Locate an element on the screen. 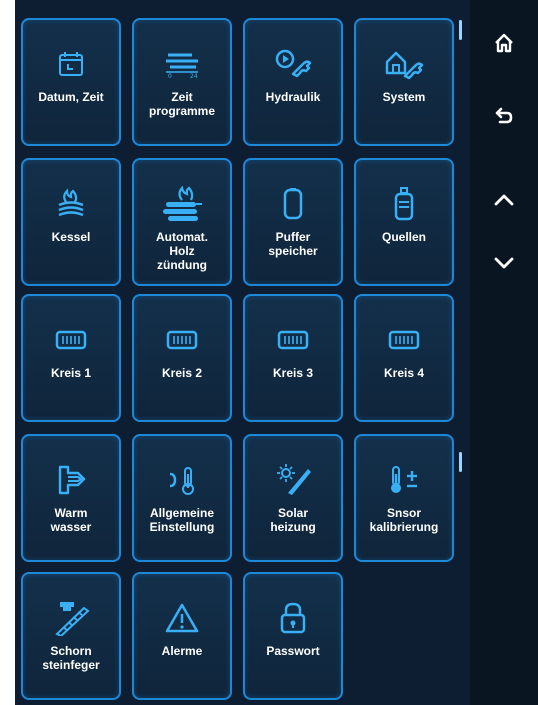  solar-panel-icon is located at coordinates (293, 480).